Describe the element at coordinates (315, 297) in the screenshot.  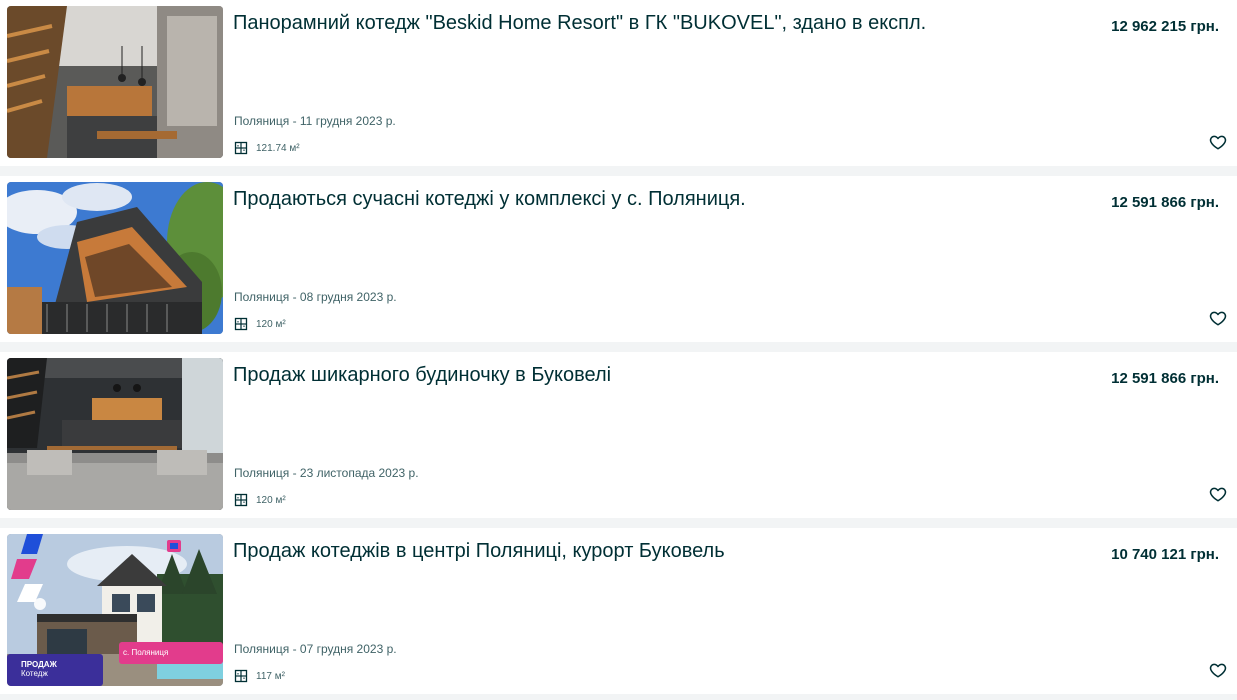
I see `listing-location-date: Поляниця - 08 грудня 2023 р.` at that location.